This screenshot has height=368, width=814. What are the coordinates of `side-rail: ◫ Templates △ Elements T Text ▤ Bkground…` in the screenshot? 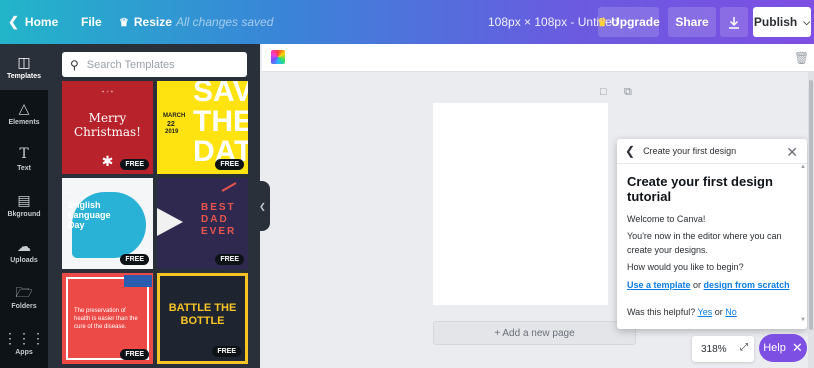 It's located at (24, 206).